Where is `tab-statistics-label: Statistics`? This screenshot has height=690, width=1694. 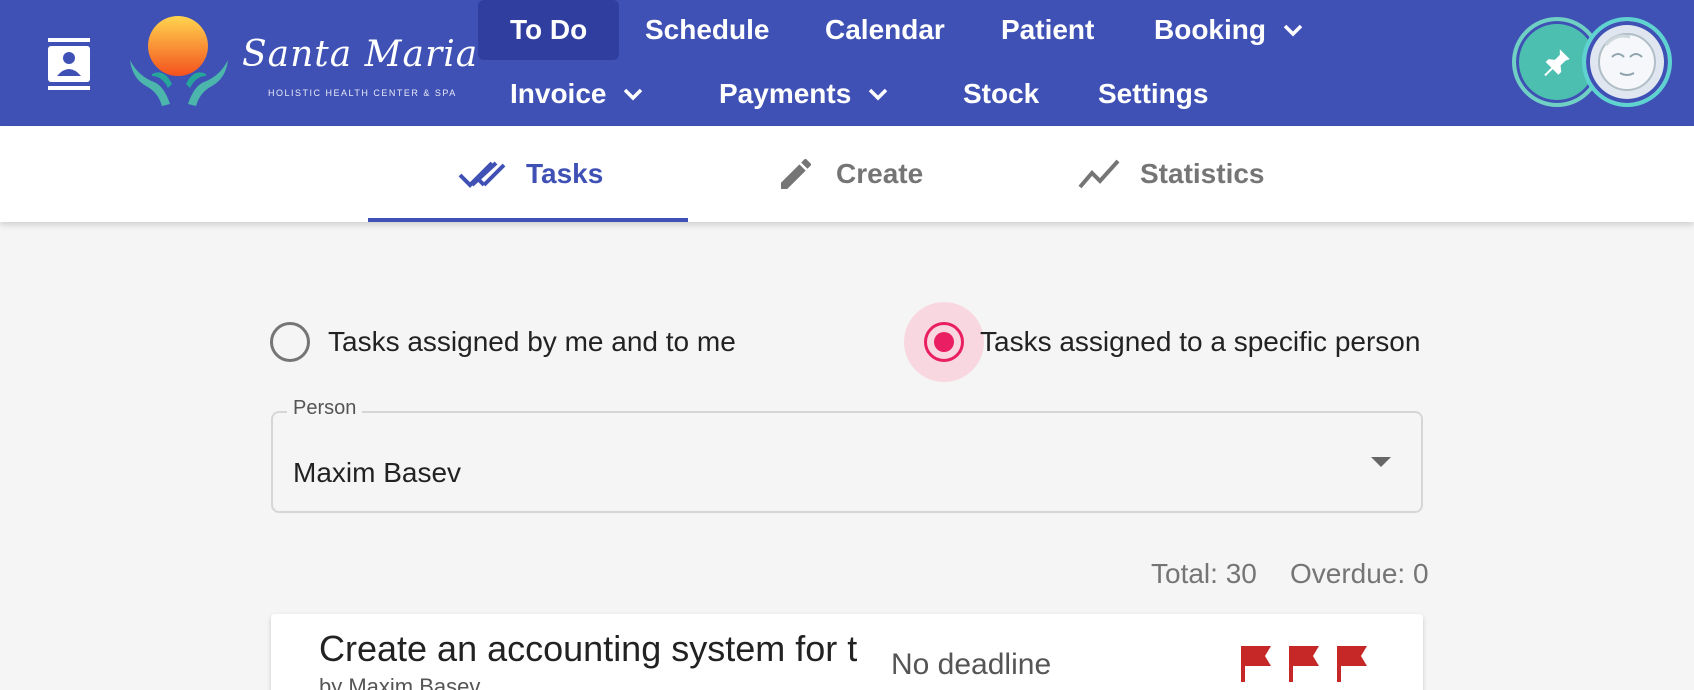
tab-statistics-label: Statistics is located at coordinates (1202, 173).